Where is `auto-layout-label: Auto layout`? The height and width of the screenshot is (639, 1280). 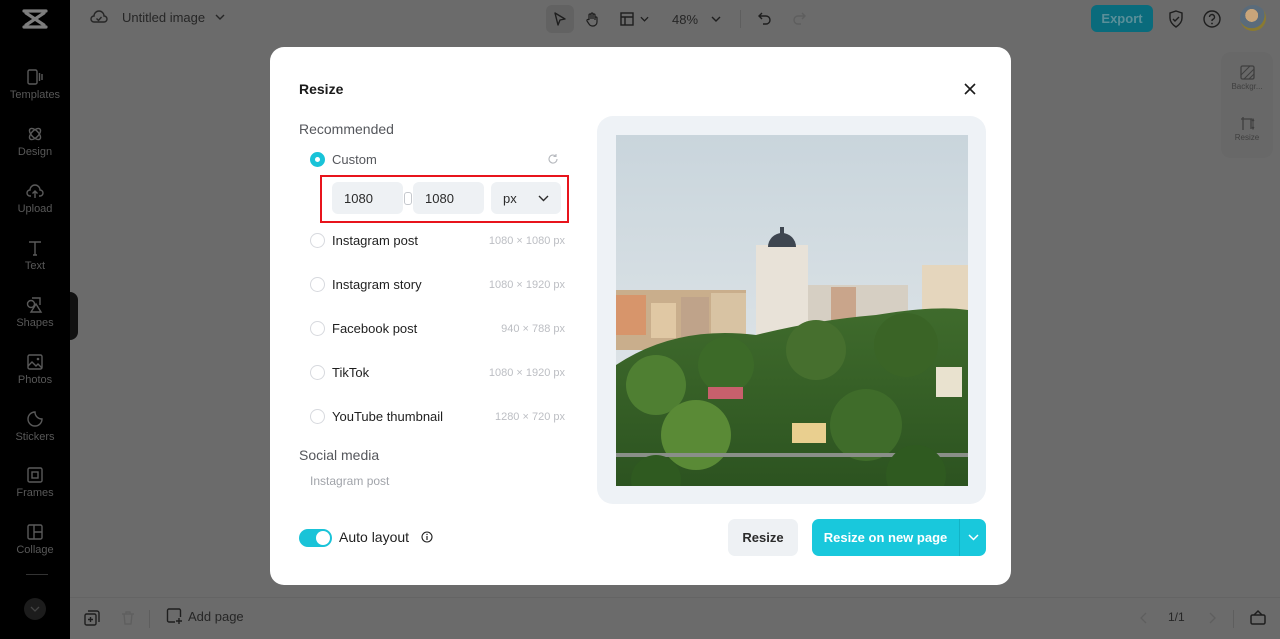 auto-layout-label: Auto layout is located at coordinates (374, 537).